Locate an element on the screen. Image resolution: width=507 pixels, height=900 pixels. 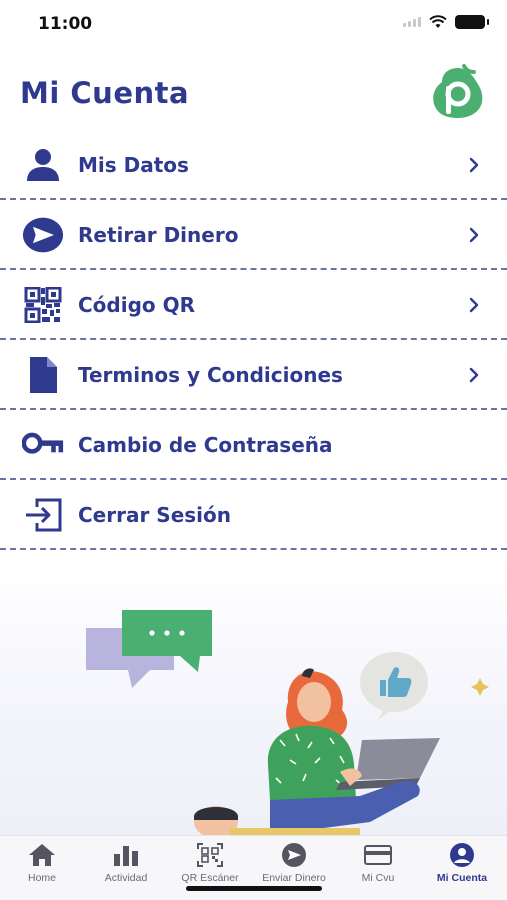
page-title: Mi Cuenta is located at coordinates (105, 93).